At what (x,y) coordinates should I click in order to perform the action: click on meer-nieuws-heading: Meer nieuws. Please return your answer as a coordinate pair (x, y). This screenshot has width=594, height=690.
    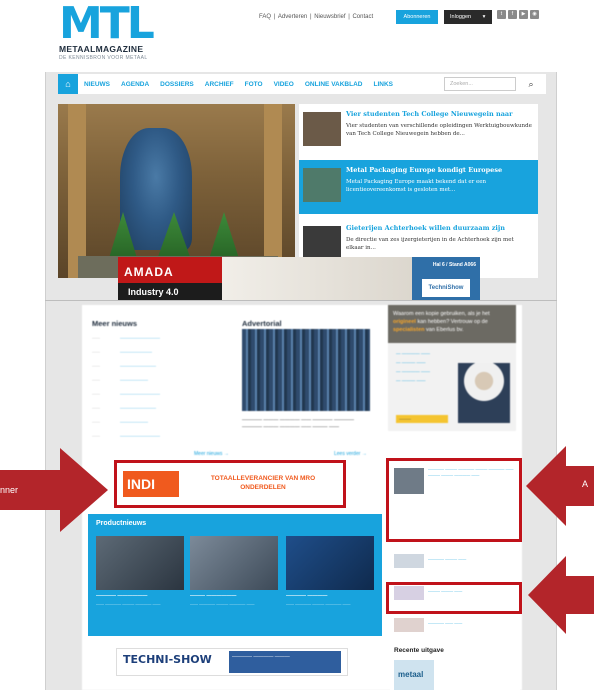
    Looking at the image, I should click on (115, 323).